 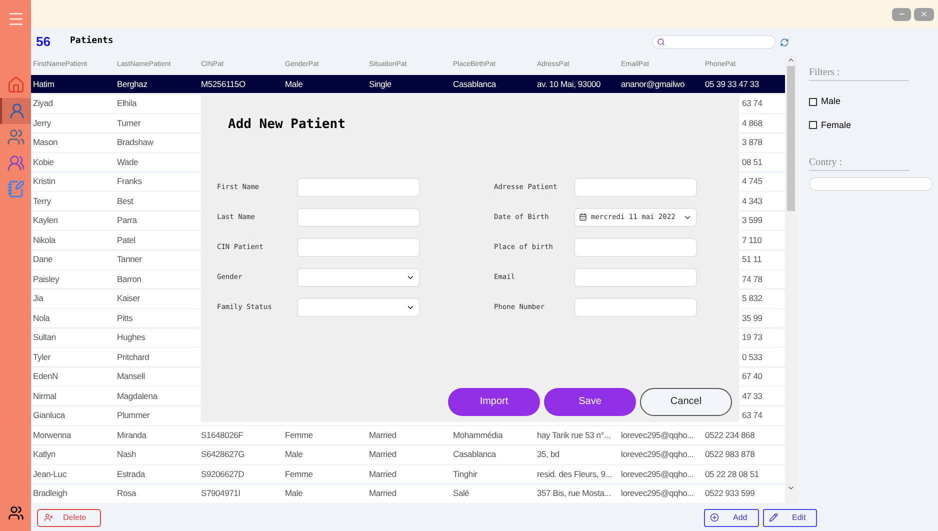 What do you see at coordinates (127, 493) in the screenshot?
I see `table-cell-text: Rosa` at bounding box center [127, 493].